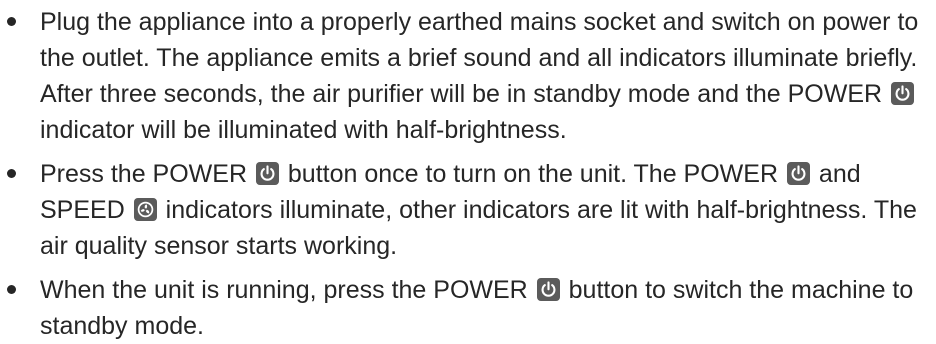 The height and width of the screenshot is (344, 936). I want to click on item-text-segment: Press the POWER, so click(143, 174).